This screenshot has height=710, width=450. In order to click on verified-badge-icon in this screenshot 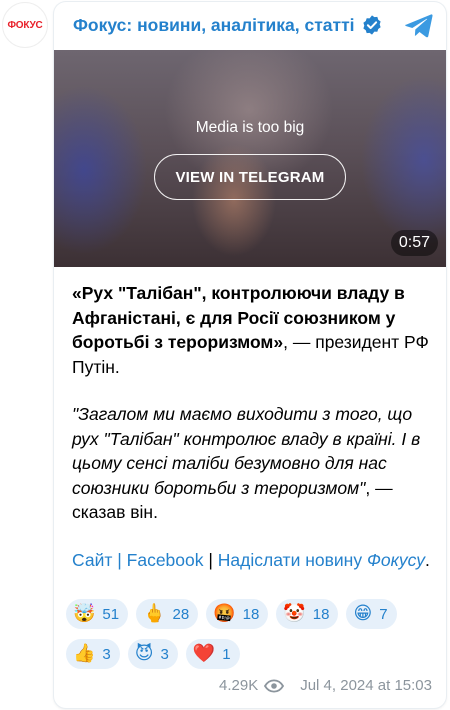, I will do `click(372, 25)`.